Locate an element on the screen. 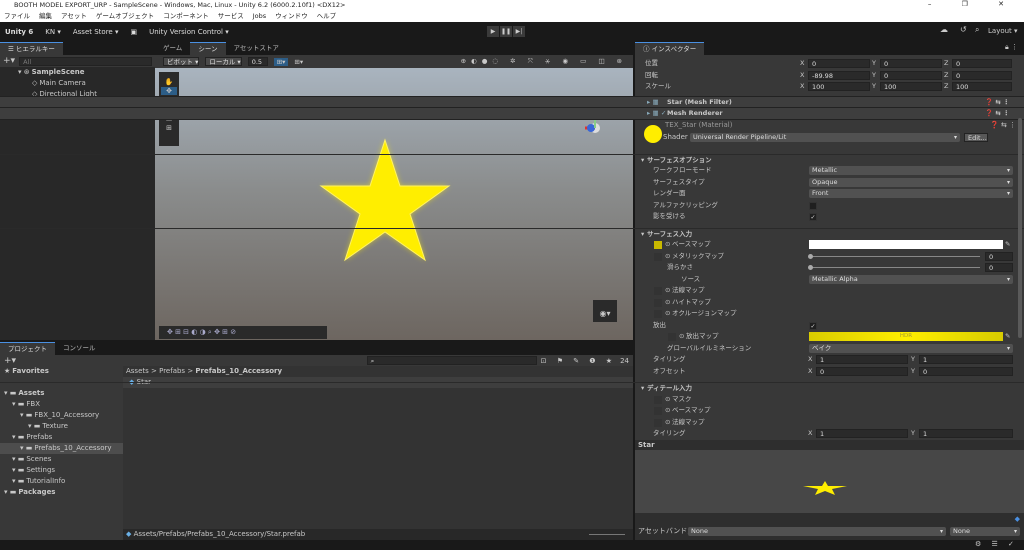 This screenshot has width=1024, height=550. menu-item: サービス is located at coordinates (231, 16).